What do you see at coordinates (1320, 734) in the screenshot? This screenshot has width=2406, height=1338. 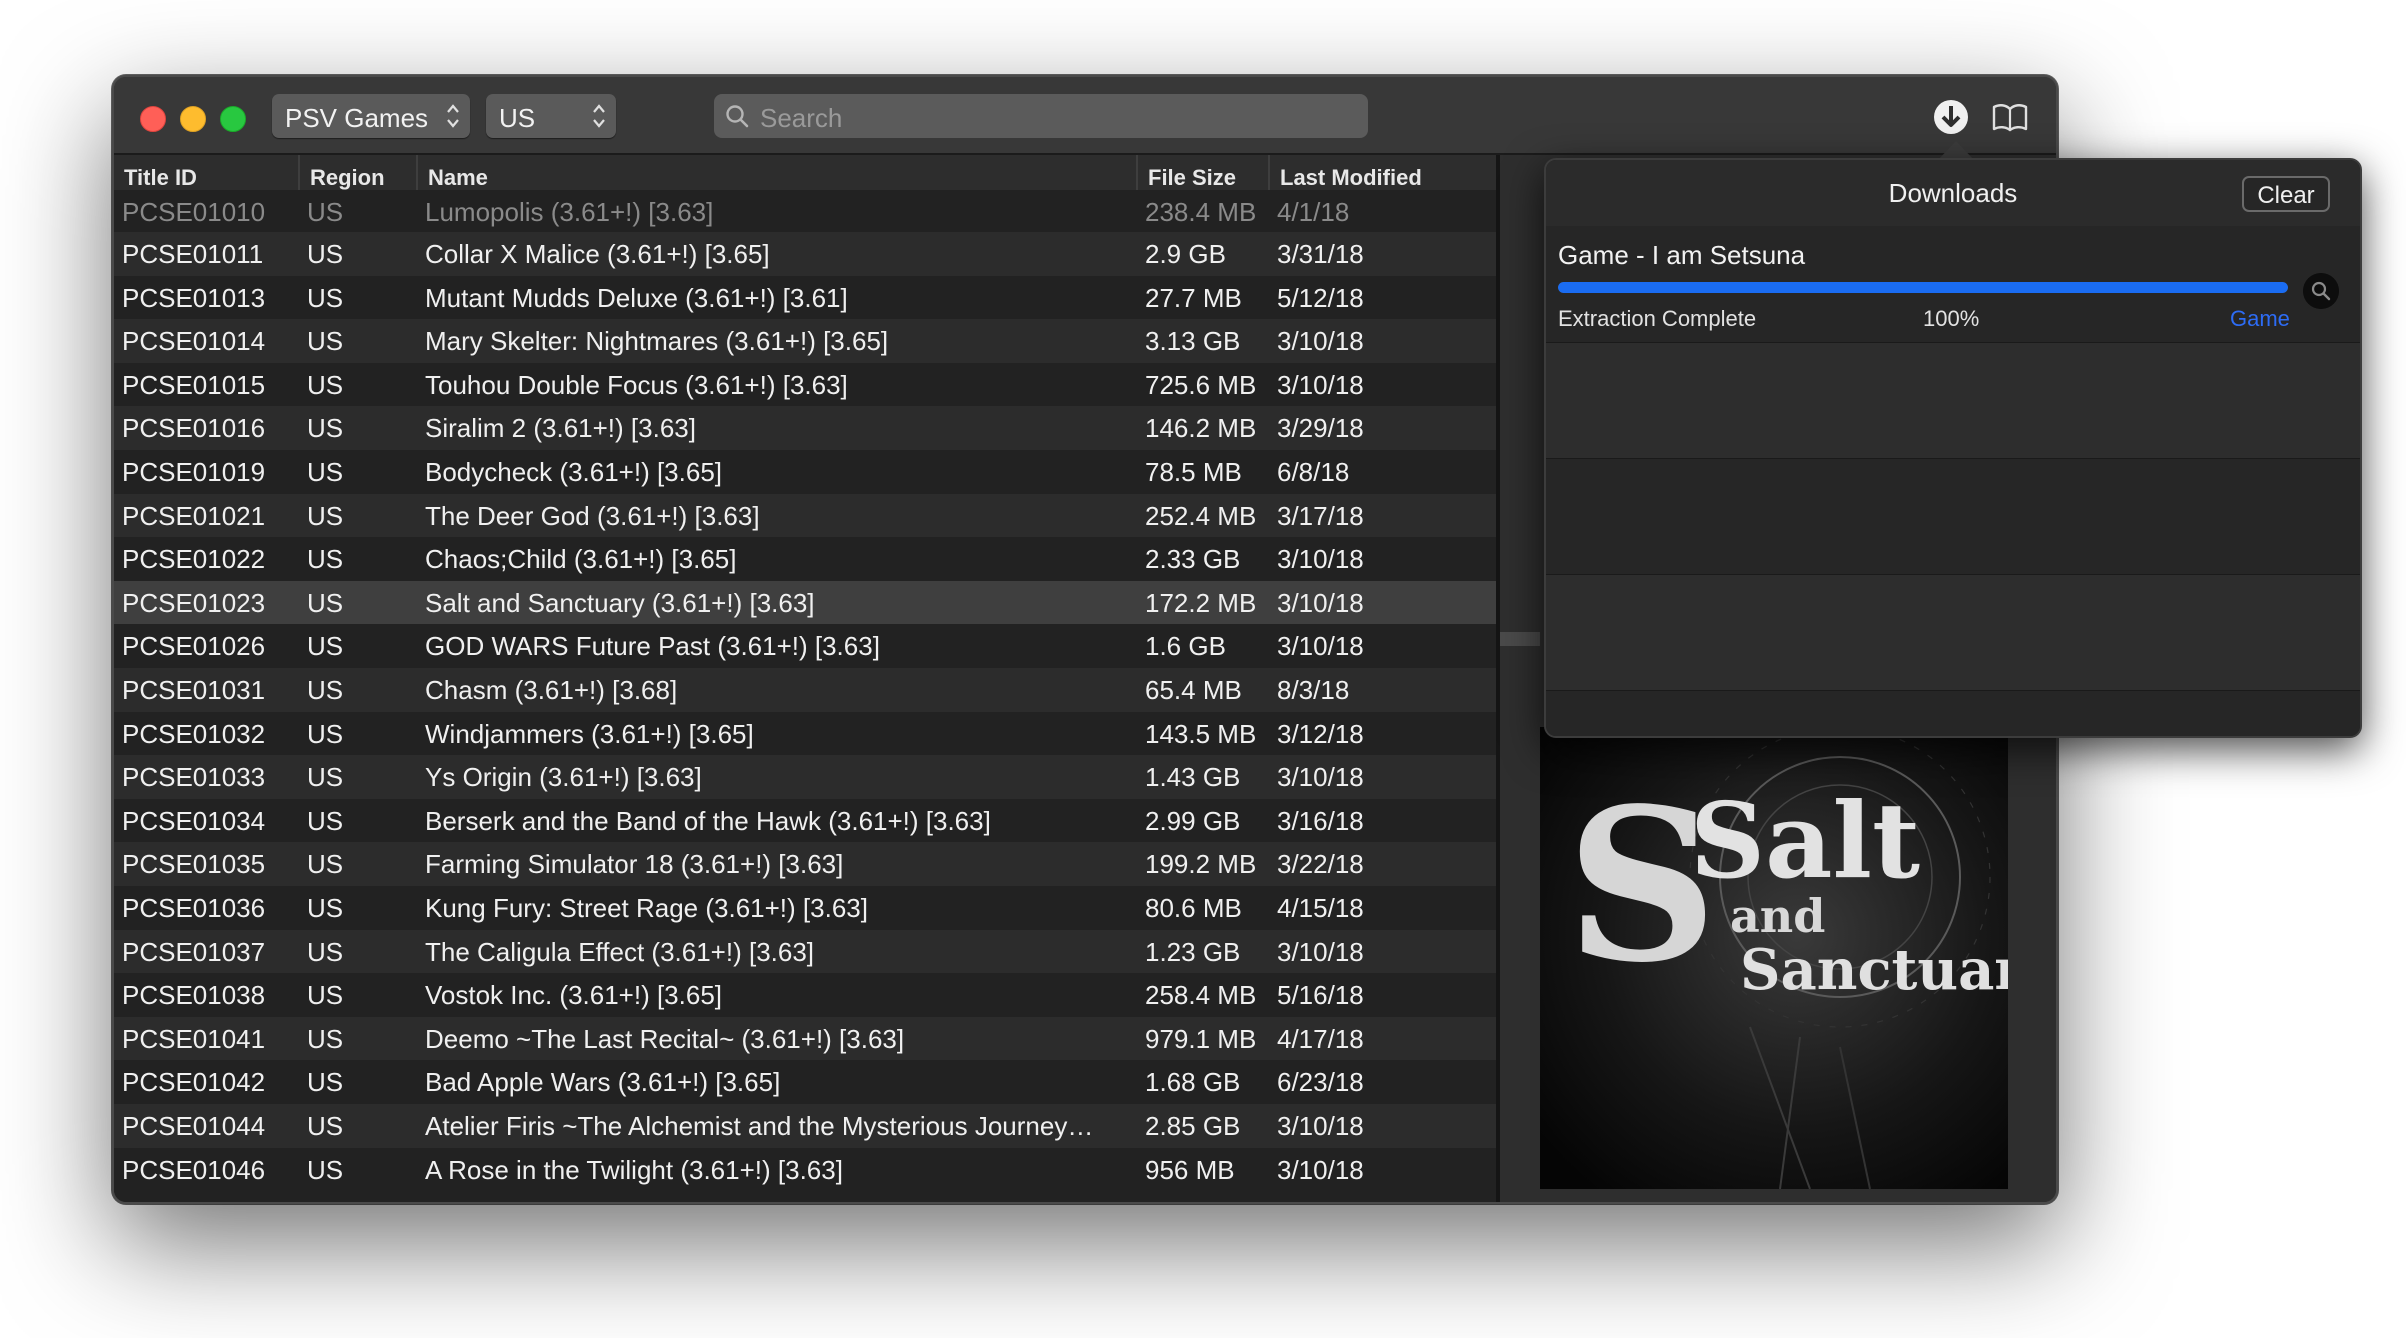 I see `cell-last-modified: 3/12/18` at bounding box center [1320, 734].